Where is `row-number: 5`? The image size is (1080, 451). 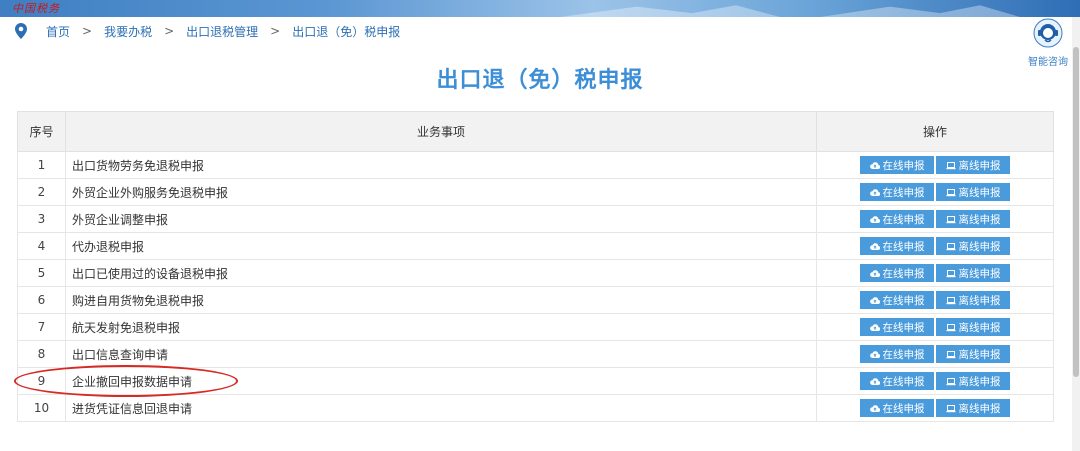 row-number: 5 is located at coordinates (41, 273).